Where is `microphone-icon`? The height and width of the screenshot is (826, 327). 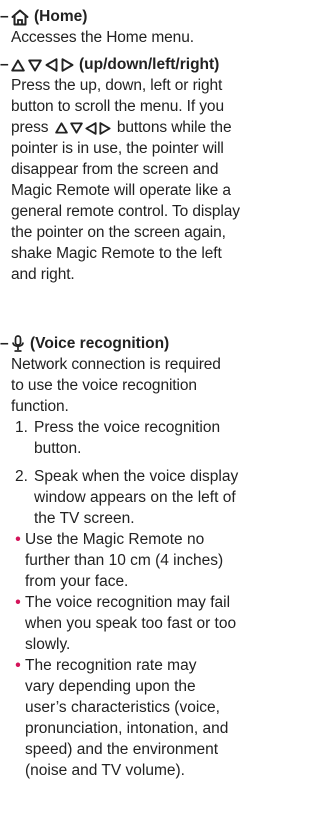
microphone-icon is located at coordinates (18, 344).